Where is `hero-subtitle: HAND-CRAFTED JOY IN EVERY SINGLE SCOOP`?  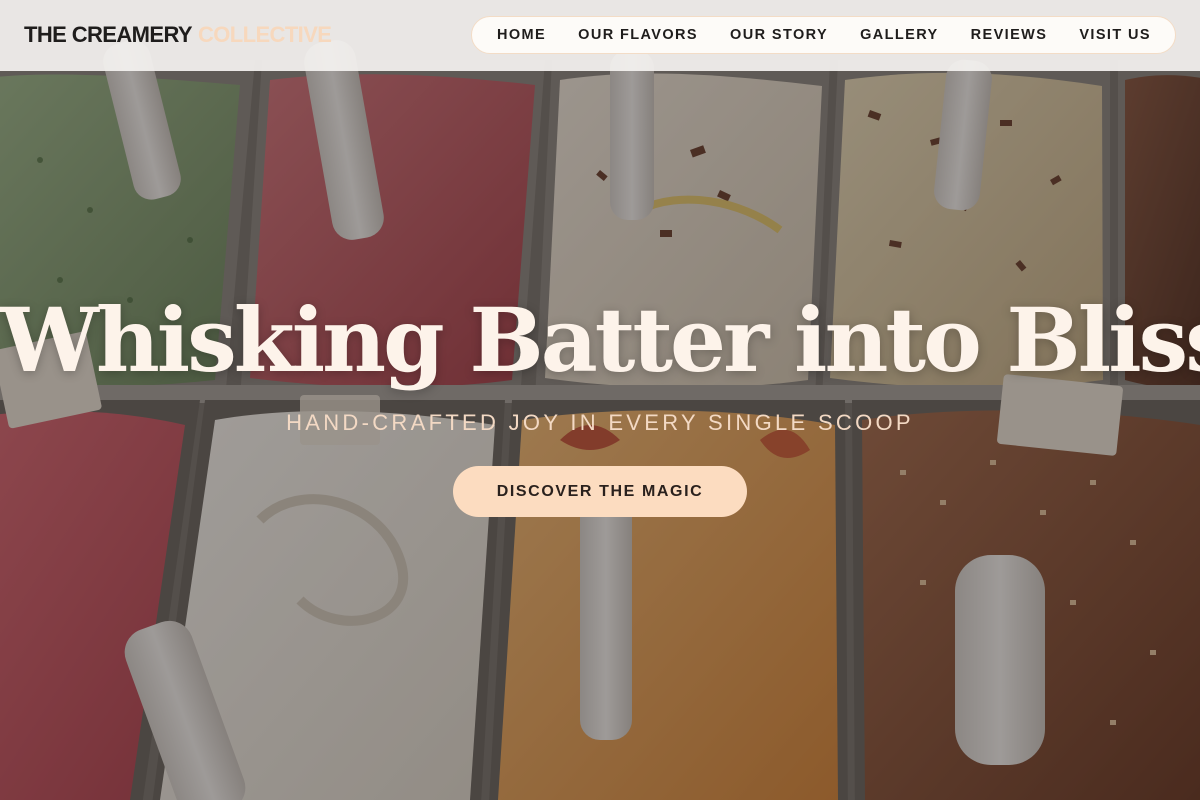 hero-subtitle: HAND-CRAFTED JOY IN EVERY SINGLE SCOOP is located at coordinates (600, 422).